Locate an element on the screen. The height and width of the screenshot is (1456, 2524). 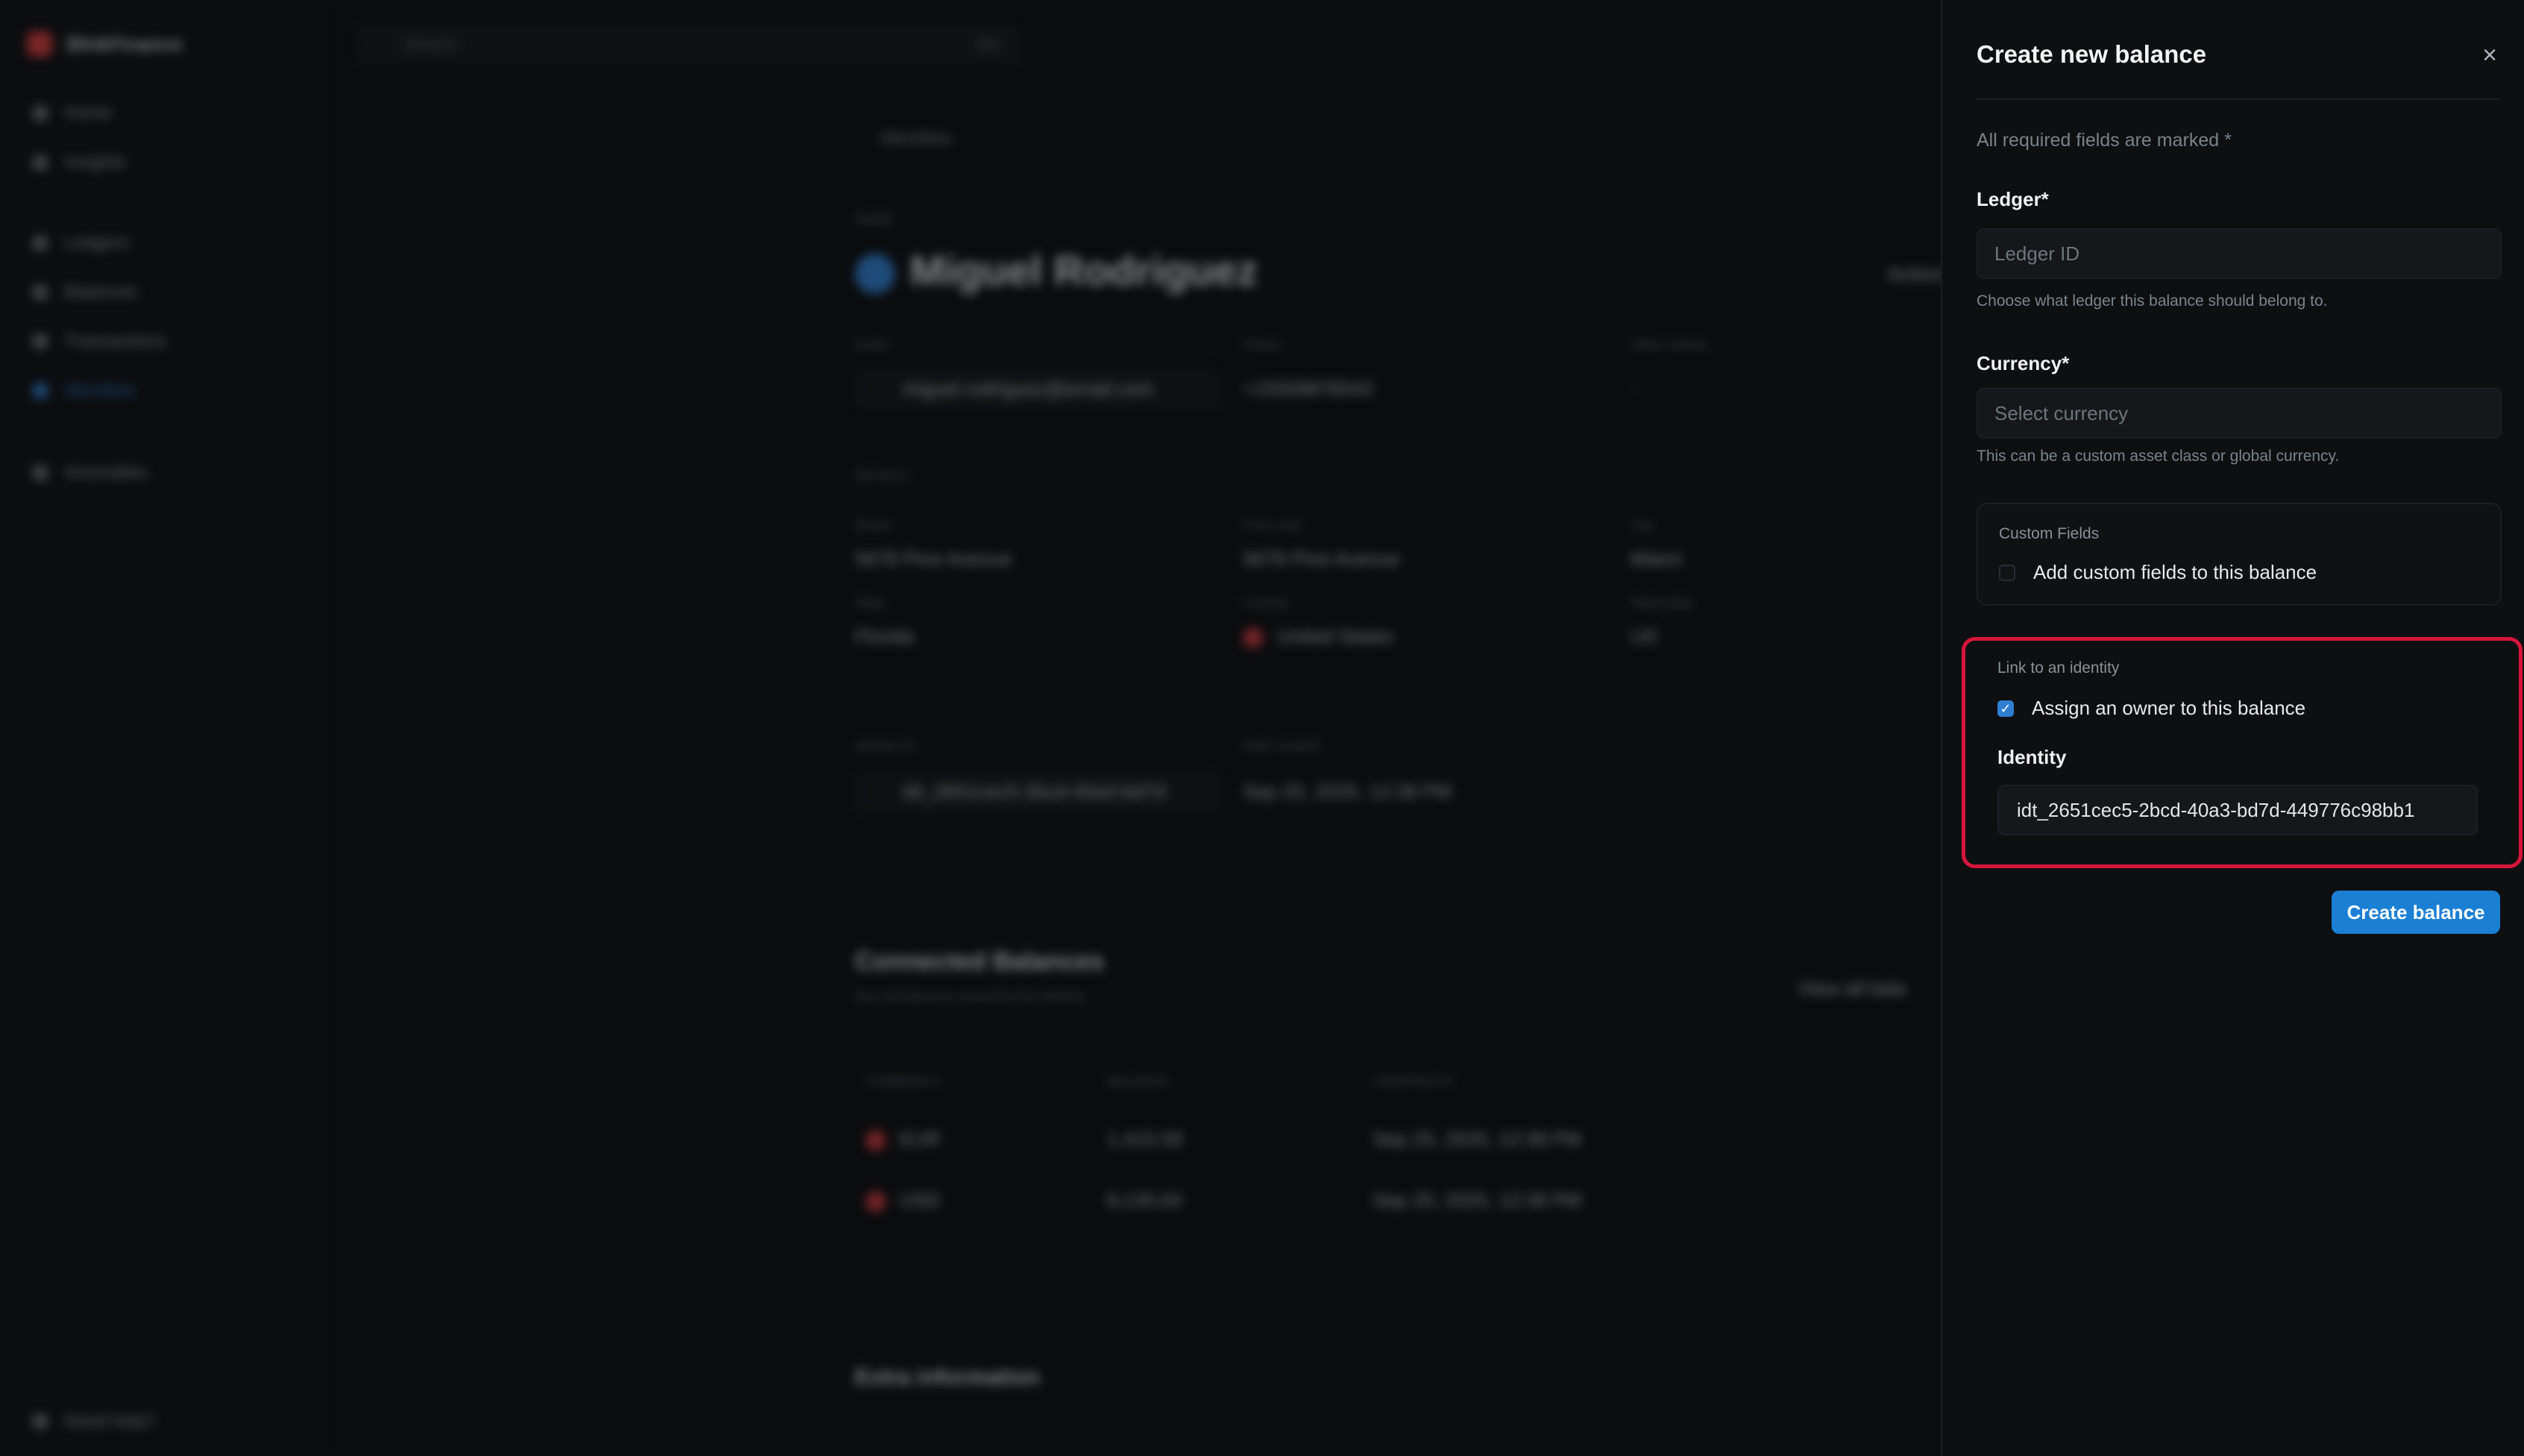
sidebar-item-home: Home is located at coordinates (73, 113).